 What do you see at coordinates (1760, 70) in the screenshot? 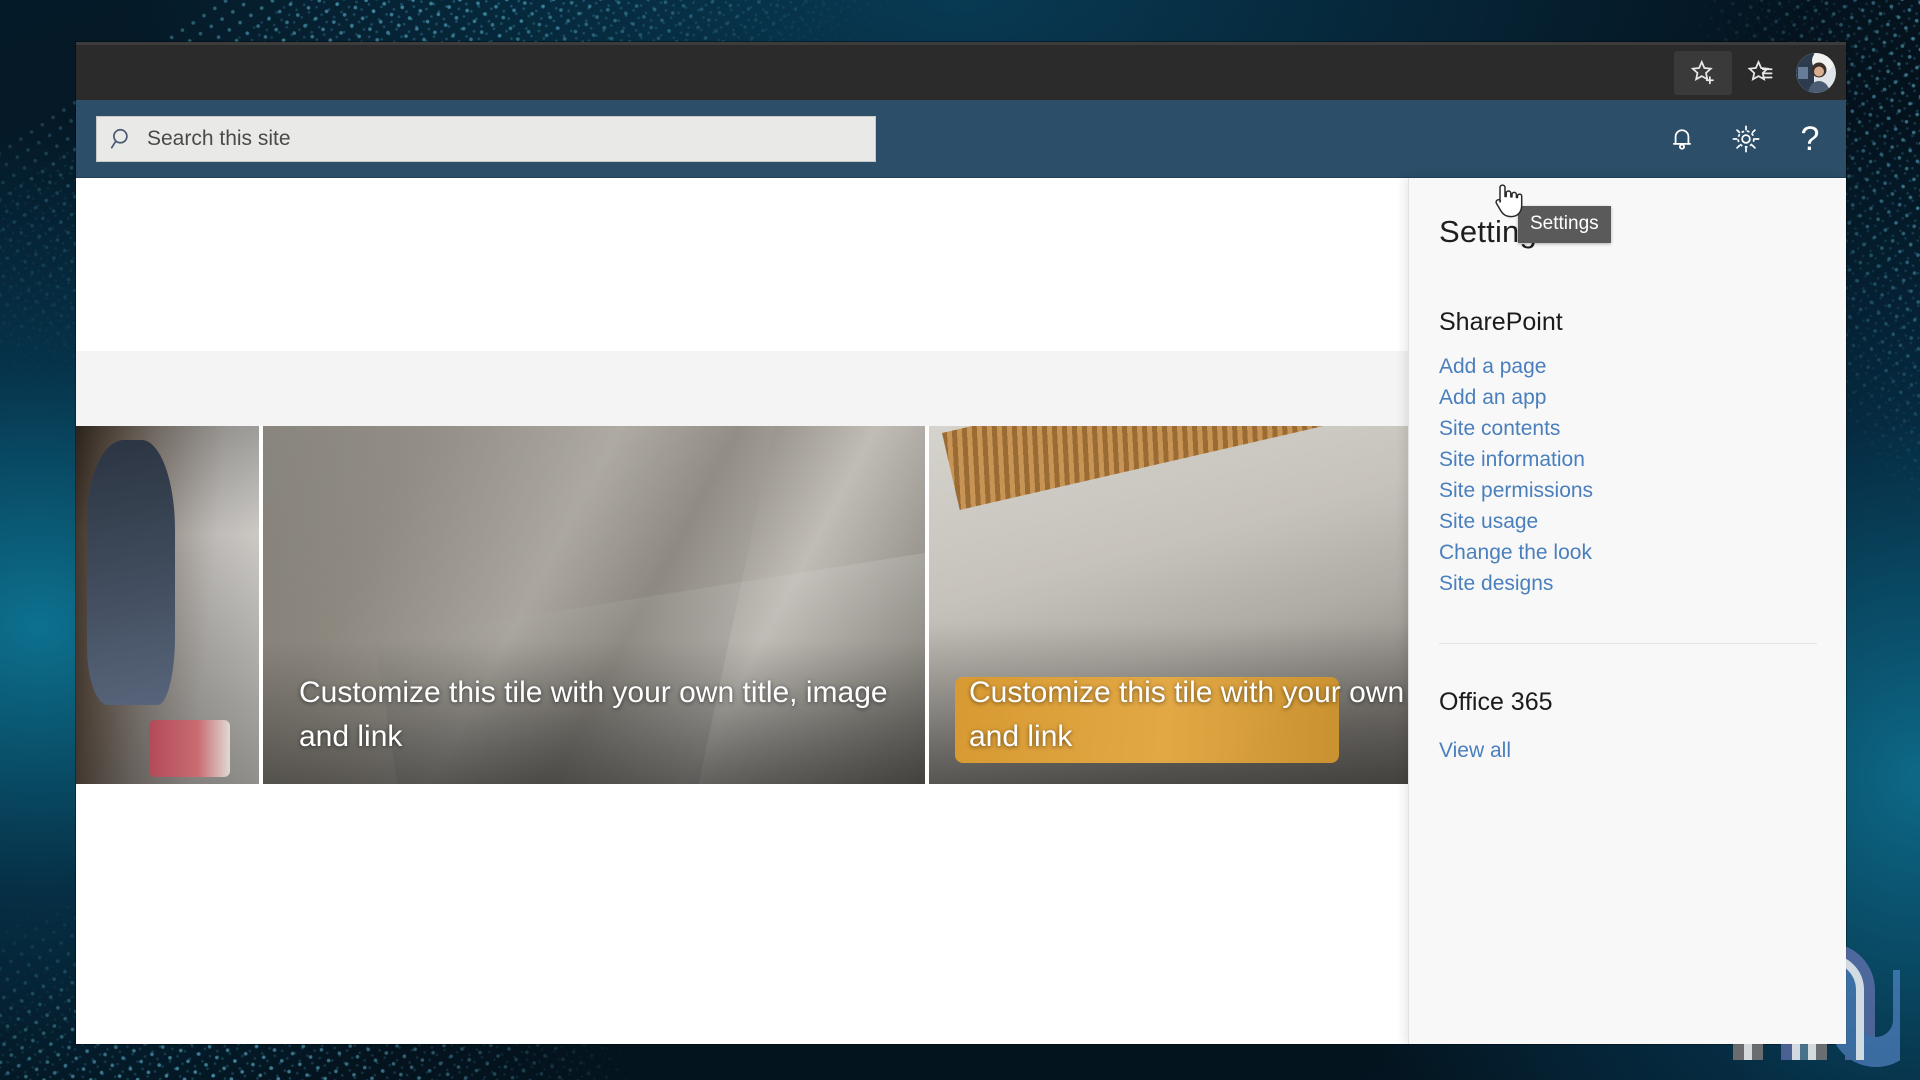
I see `star-list-icon` at bounding box center [1760, 70].